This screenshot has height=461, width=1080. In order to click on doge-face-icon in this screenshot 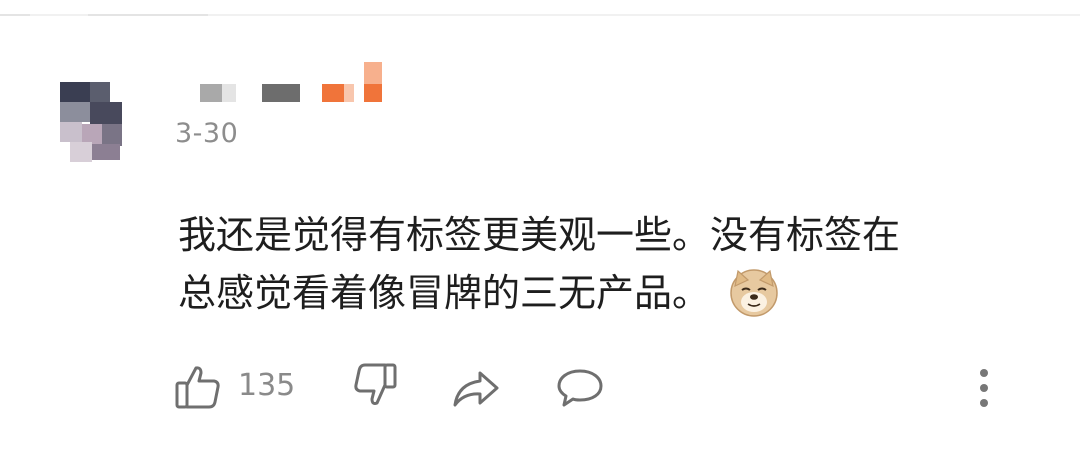, I will do `click(754, 292)`.